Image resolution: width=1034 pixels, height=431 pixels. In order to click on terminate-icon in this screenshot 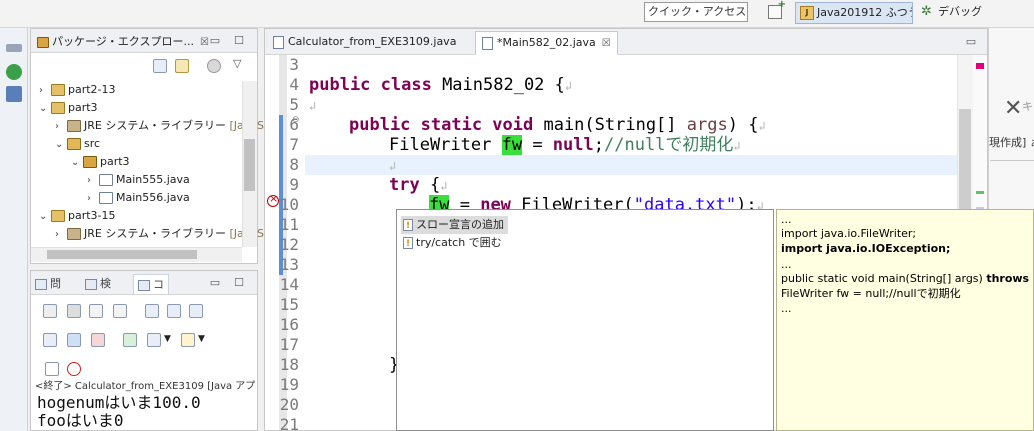, I will do `click(74, 311)`.